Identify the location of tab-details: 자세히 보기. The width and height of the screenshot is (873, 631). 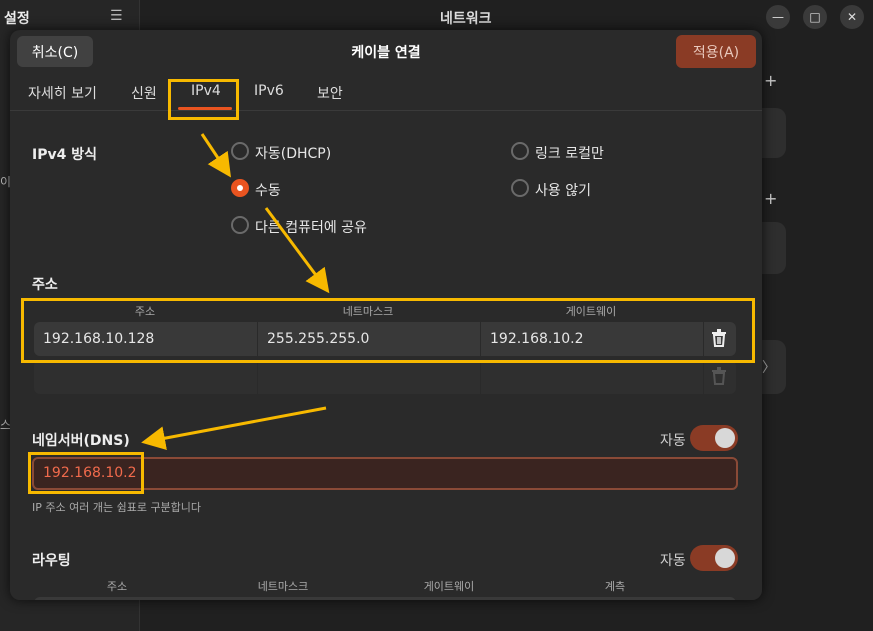
(62, 93).